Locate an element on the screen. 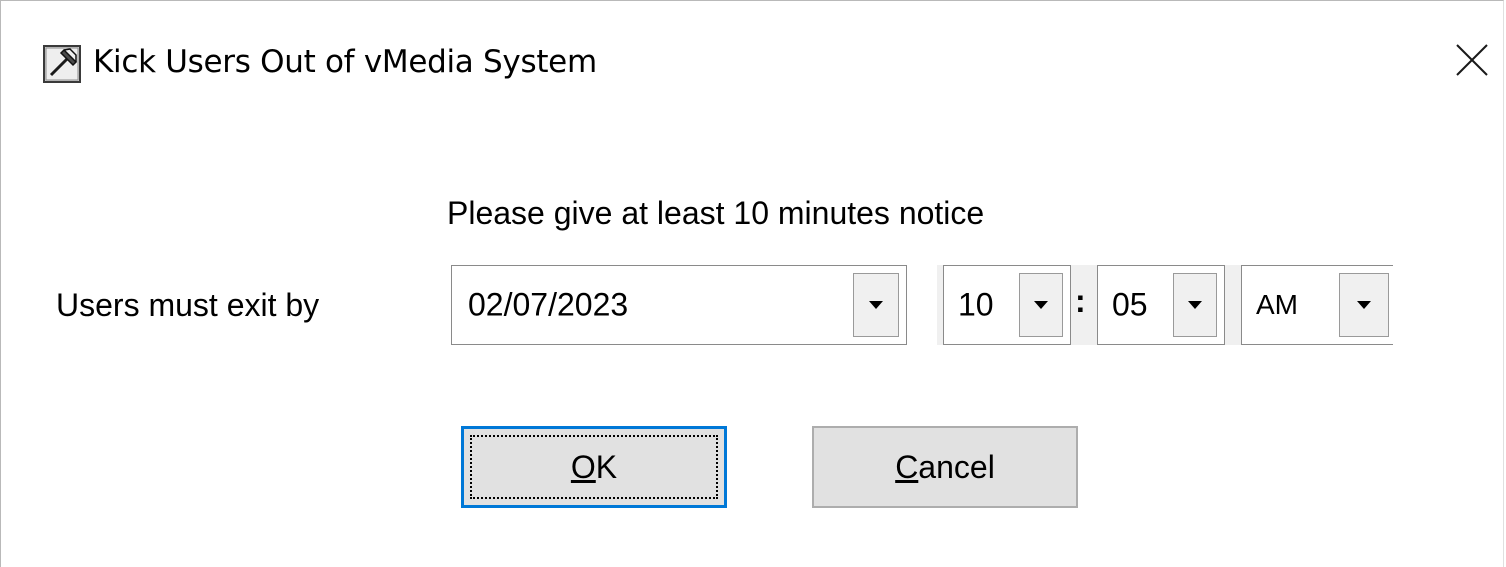  ok-button-label: OK is located at coordinates (594, 467).